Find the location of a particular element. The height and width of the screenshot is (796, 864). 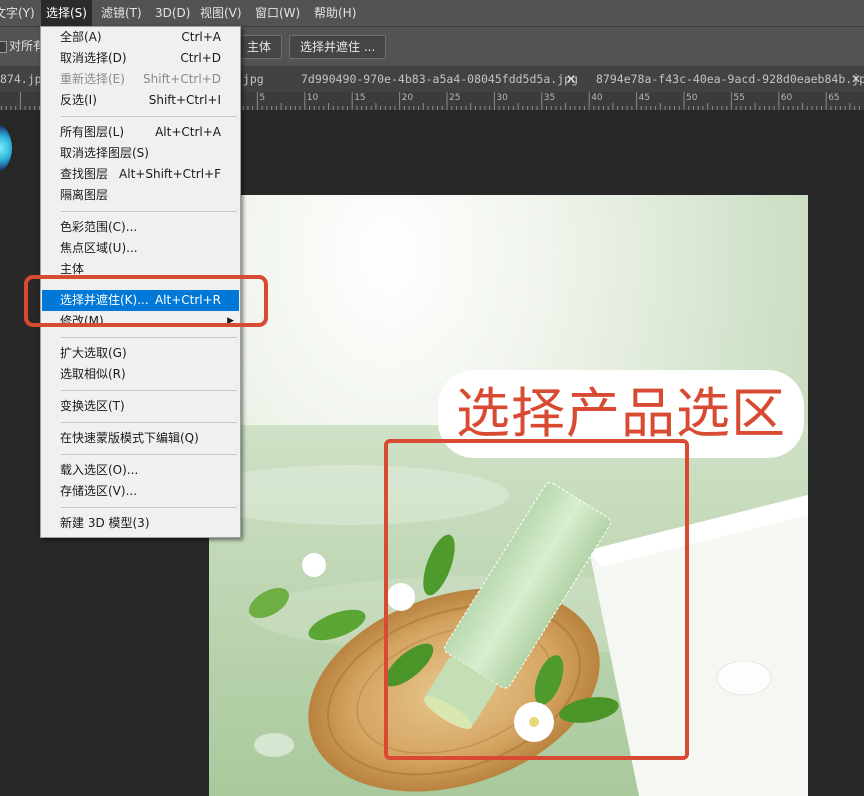

menu-item-all-layers: 所有图层(L) Alt+Ctrl+A is located at coordinates (140, 132).